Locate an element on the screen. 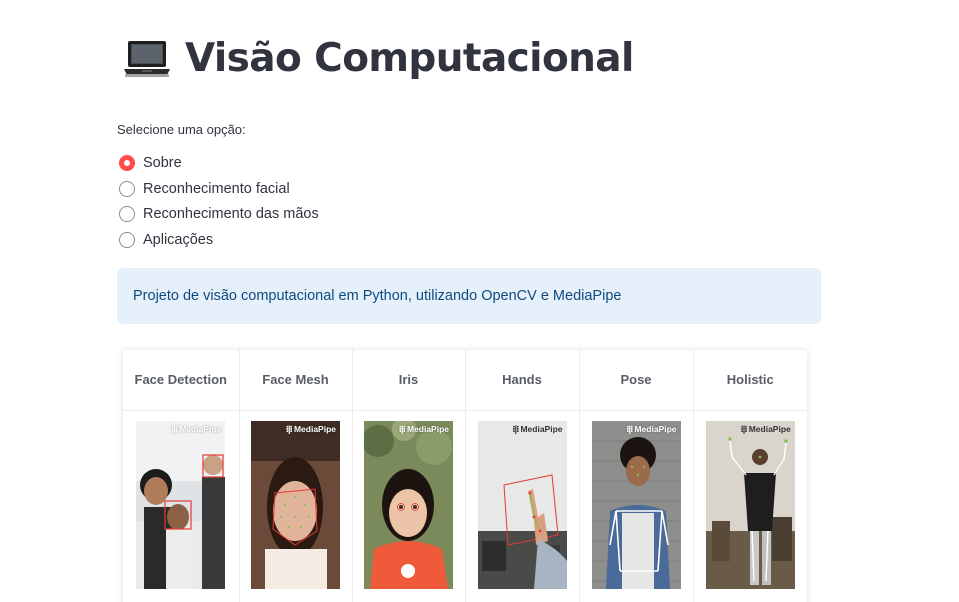  holistic-demo-image: ⁝|⁝ MediaPipe is located at coordinates (750, 504).